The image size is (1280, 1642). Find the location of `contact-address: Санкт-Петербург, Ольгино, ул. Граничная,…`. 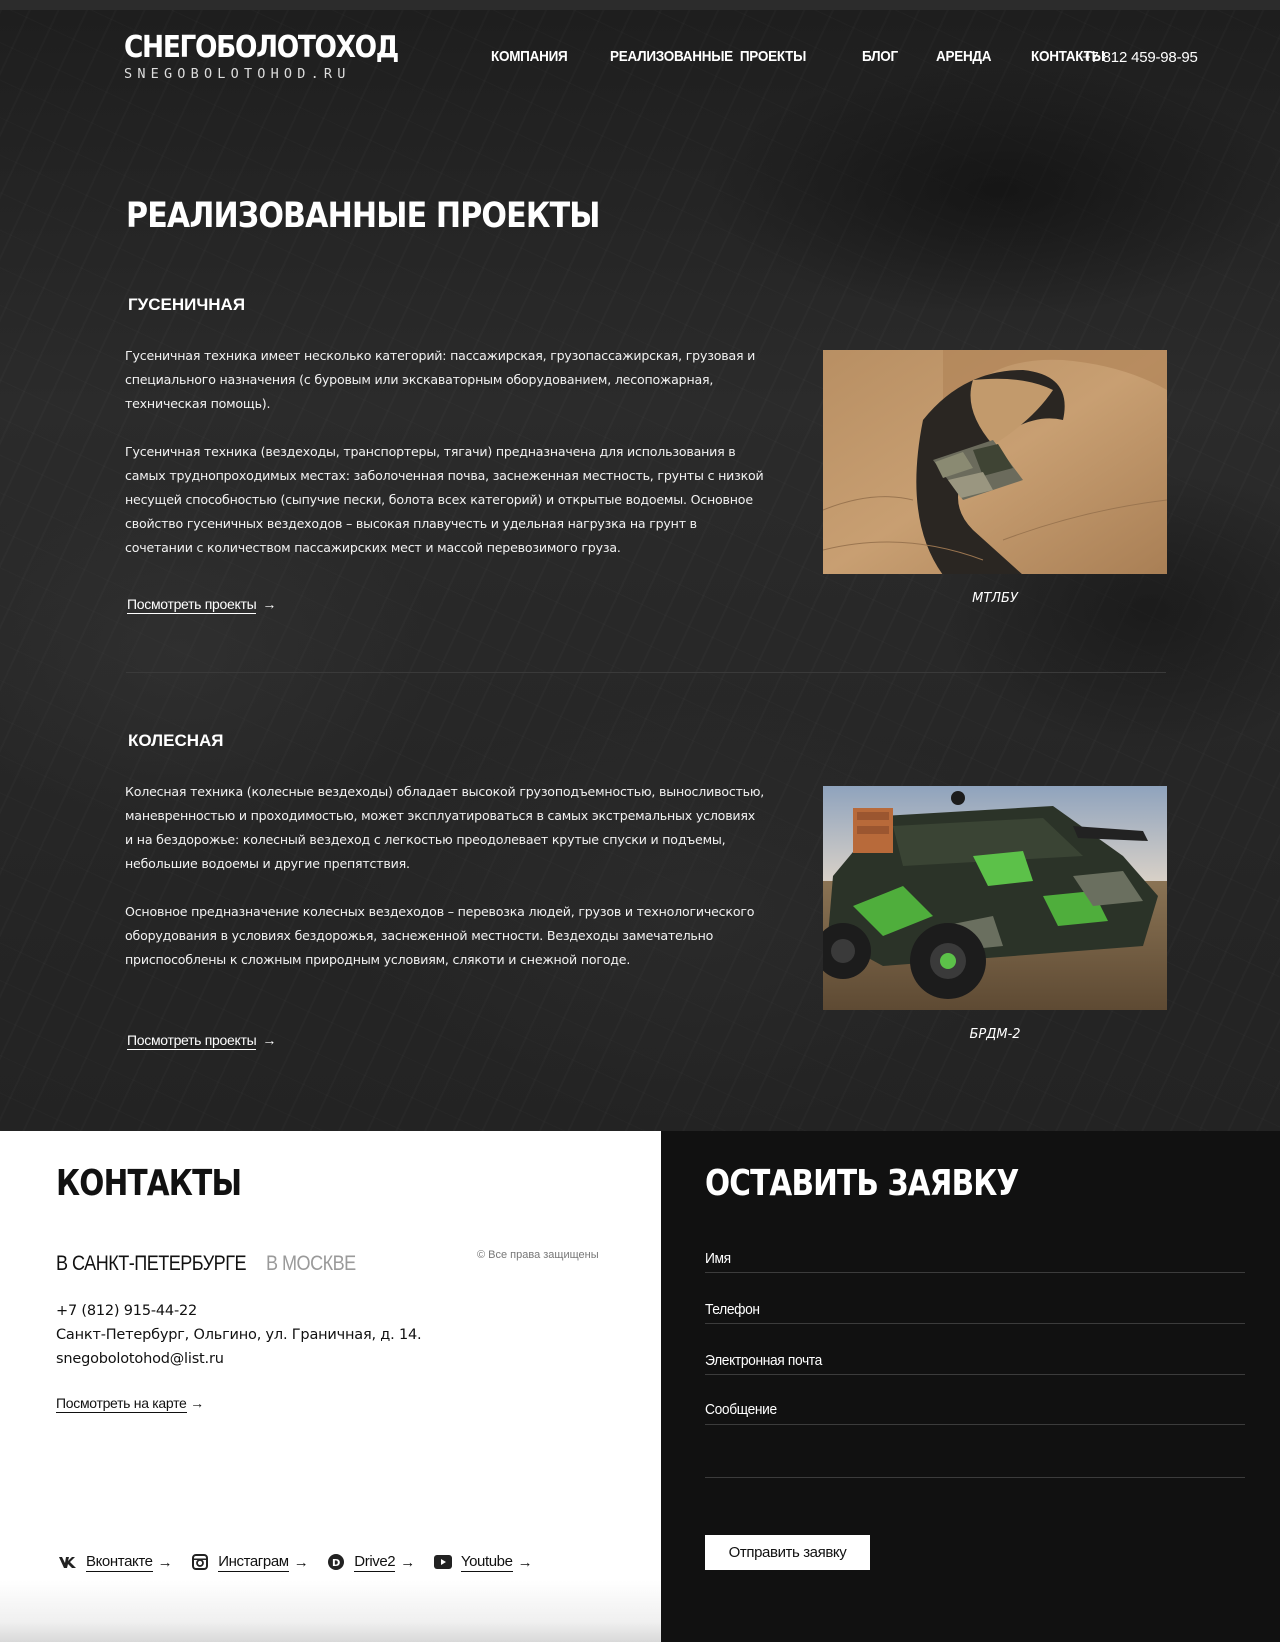

contact-address: Санкт-Петербург, Ольгино, ул. Граничная,… is located at coordinates (239, 1335).